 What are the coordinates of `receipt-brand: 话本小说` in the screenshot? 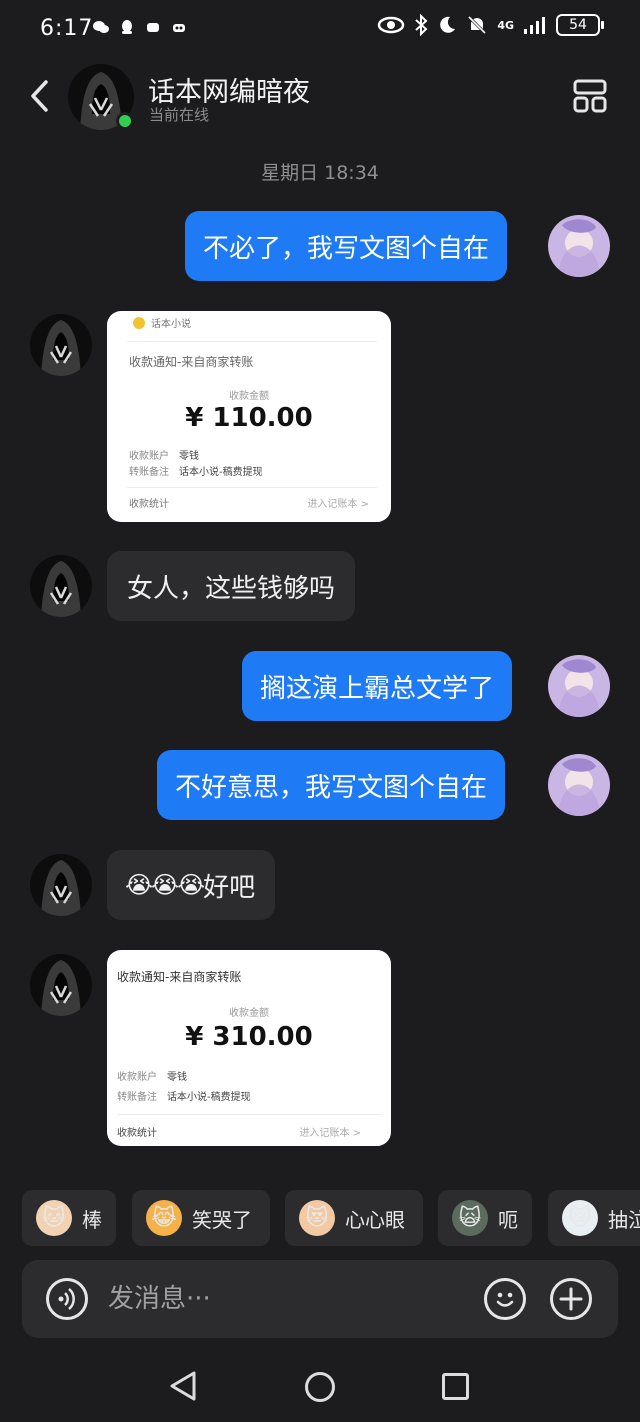 It's located at (162, 322).